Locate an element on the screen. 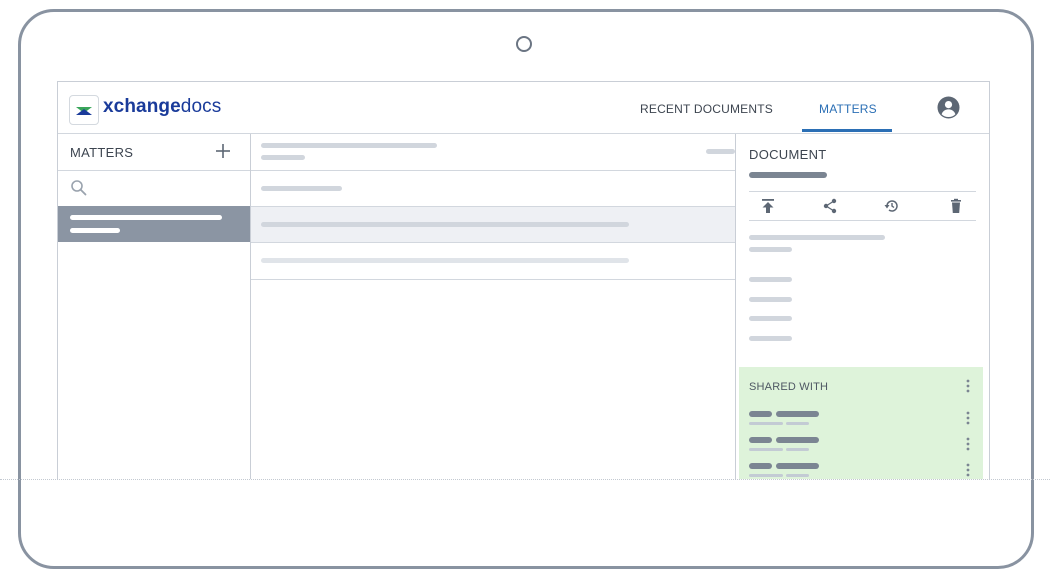  upload-icon is located at coordinates (768, 206).